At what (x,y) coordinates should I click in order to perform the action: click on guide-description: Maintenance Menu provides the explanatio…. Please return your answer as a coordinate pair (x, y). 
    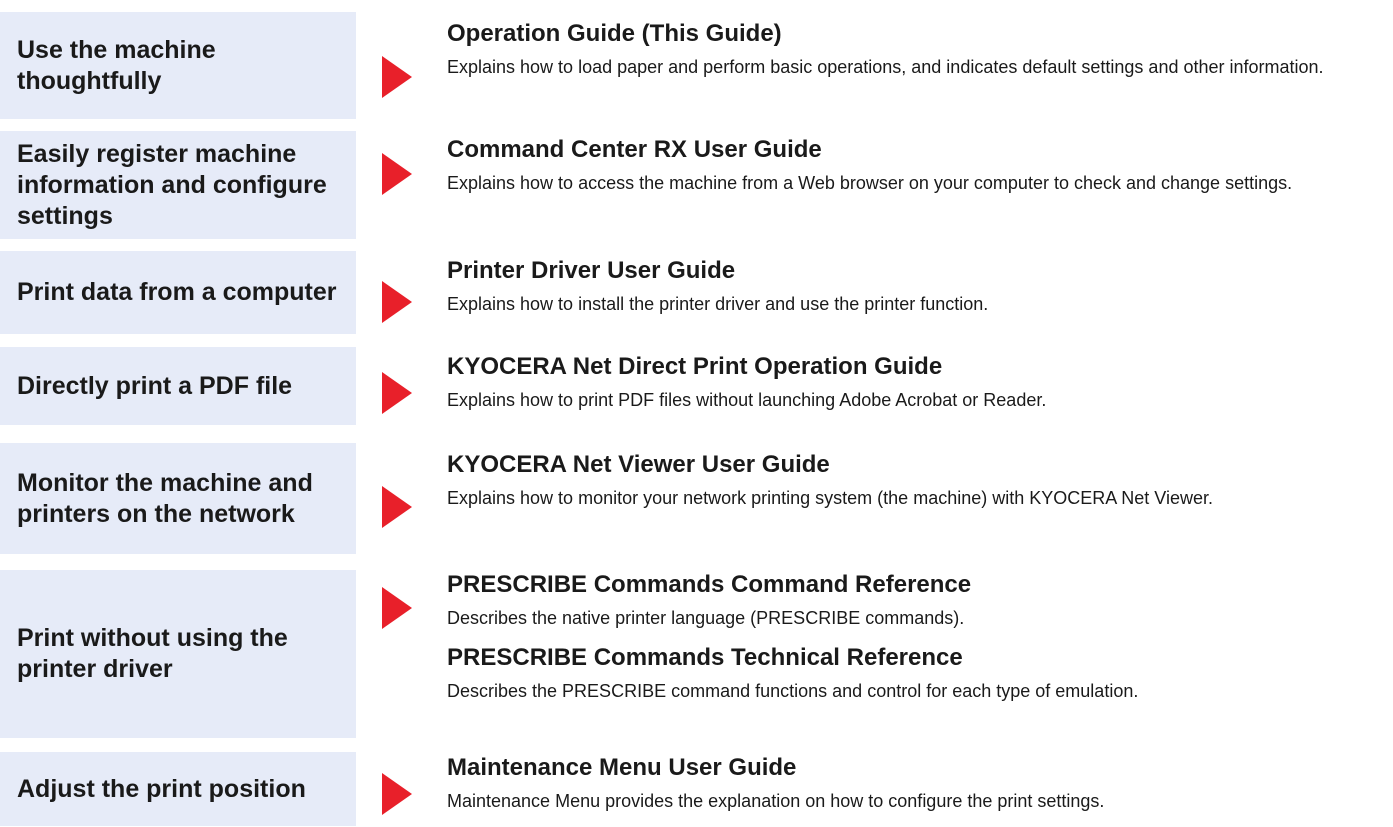
    Looking at the image, I should click on (776, 801).